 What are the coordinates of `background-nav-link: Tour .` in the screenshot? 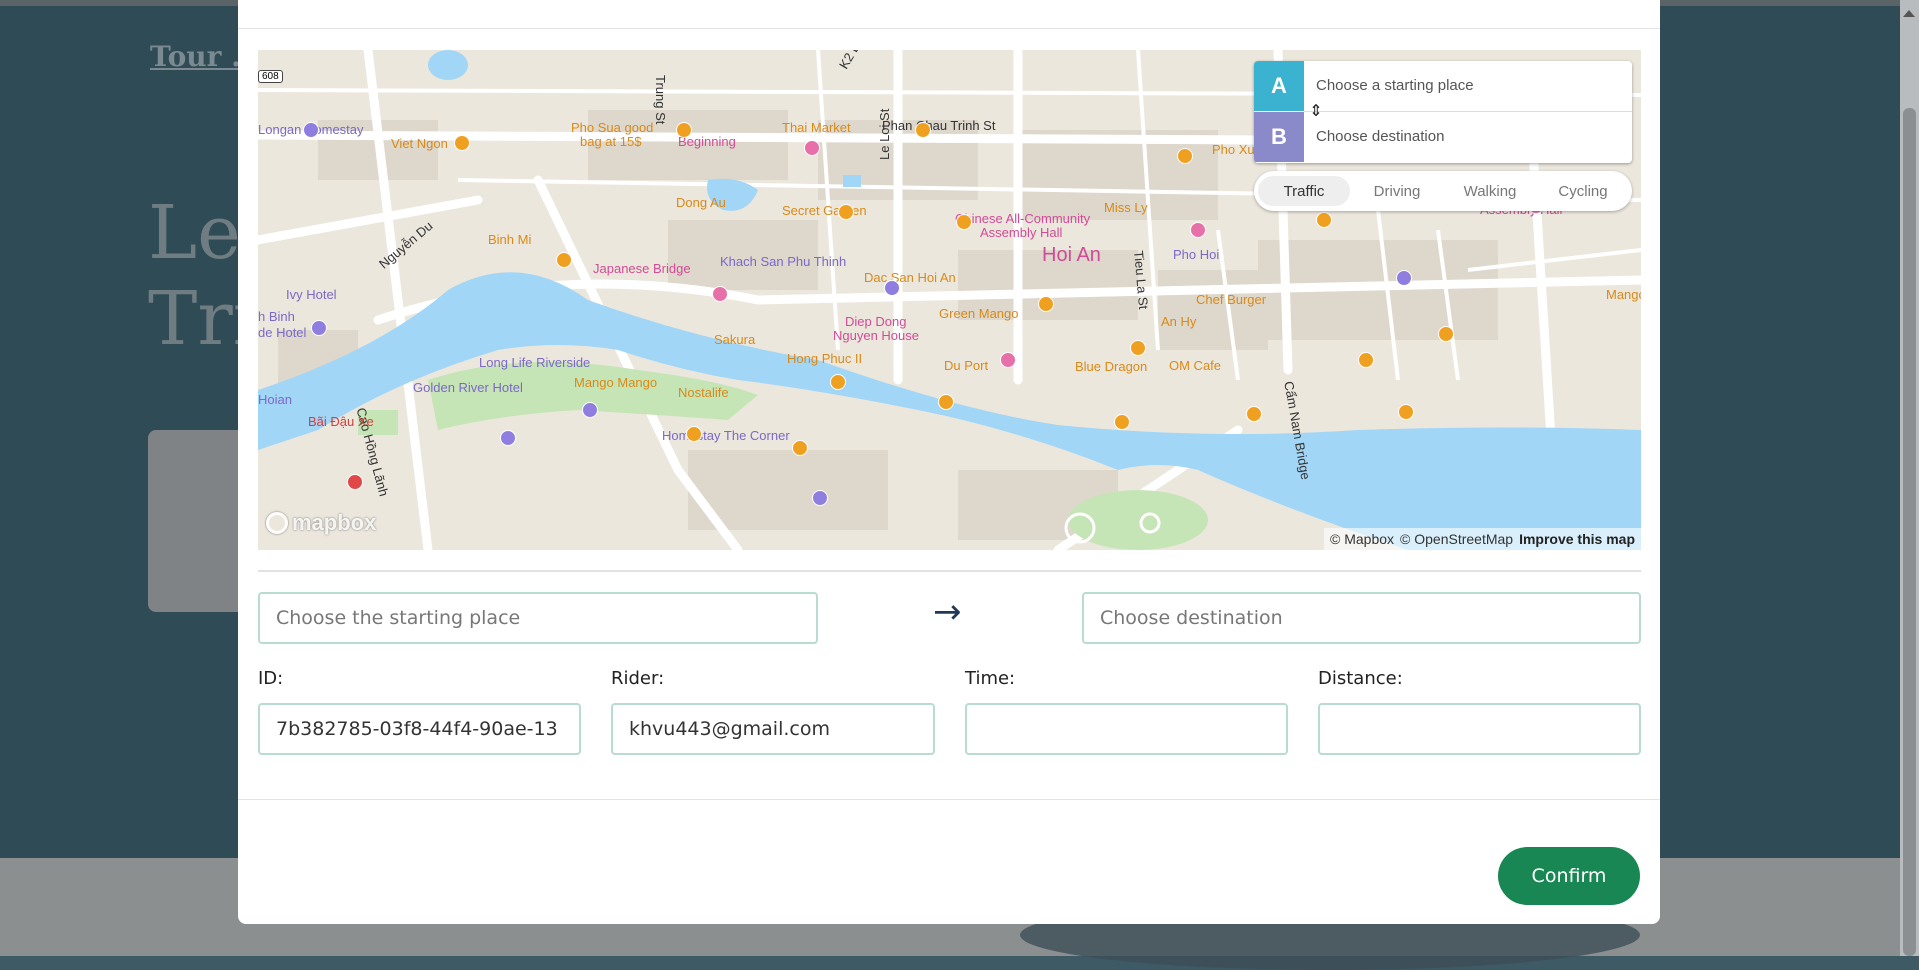 It's located at (195, 56).